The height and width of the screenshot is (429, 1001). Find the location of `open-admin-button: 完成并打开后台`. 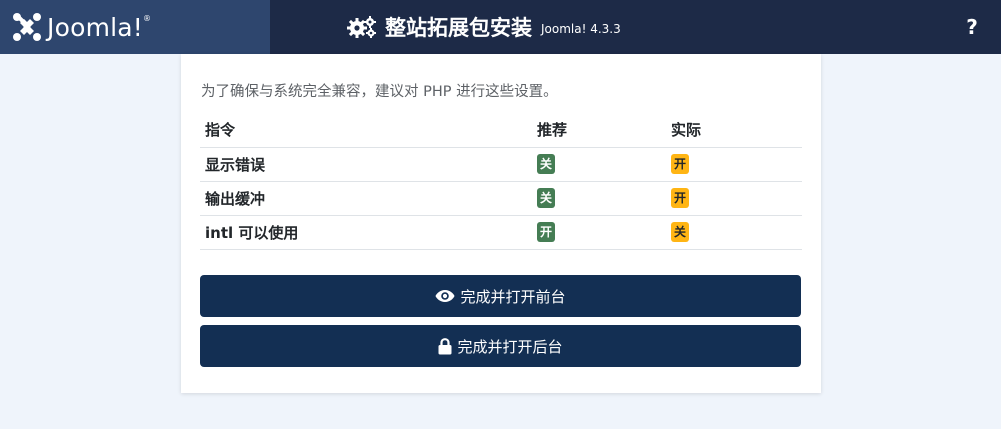

open-admin-button: 完成并打开后台 is located at coordinates (500, 346).